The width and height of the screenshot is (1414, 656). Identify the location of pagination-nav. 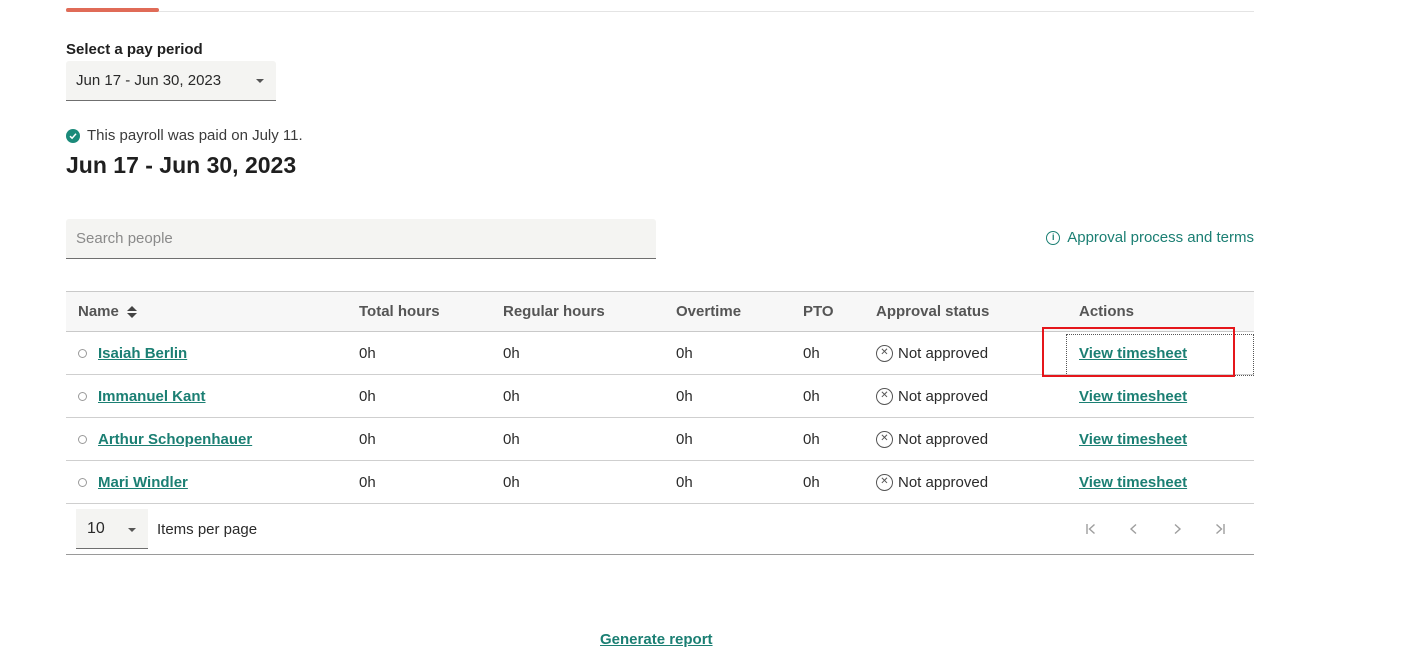
(1155, 529).